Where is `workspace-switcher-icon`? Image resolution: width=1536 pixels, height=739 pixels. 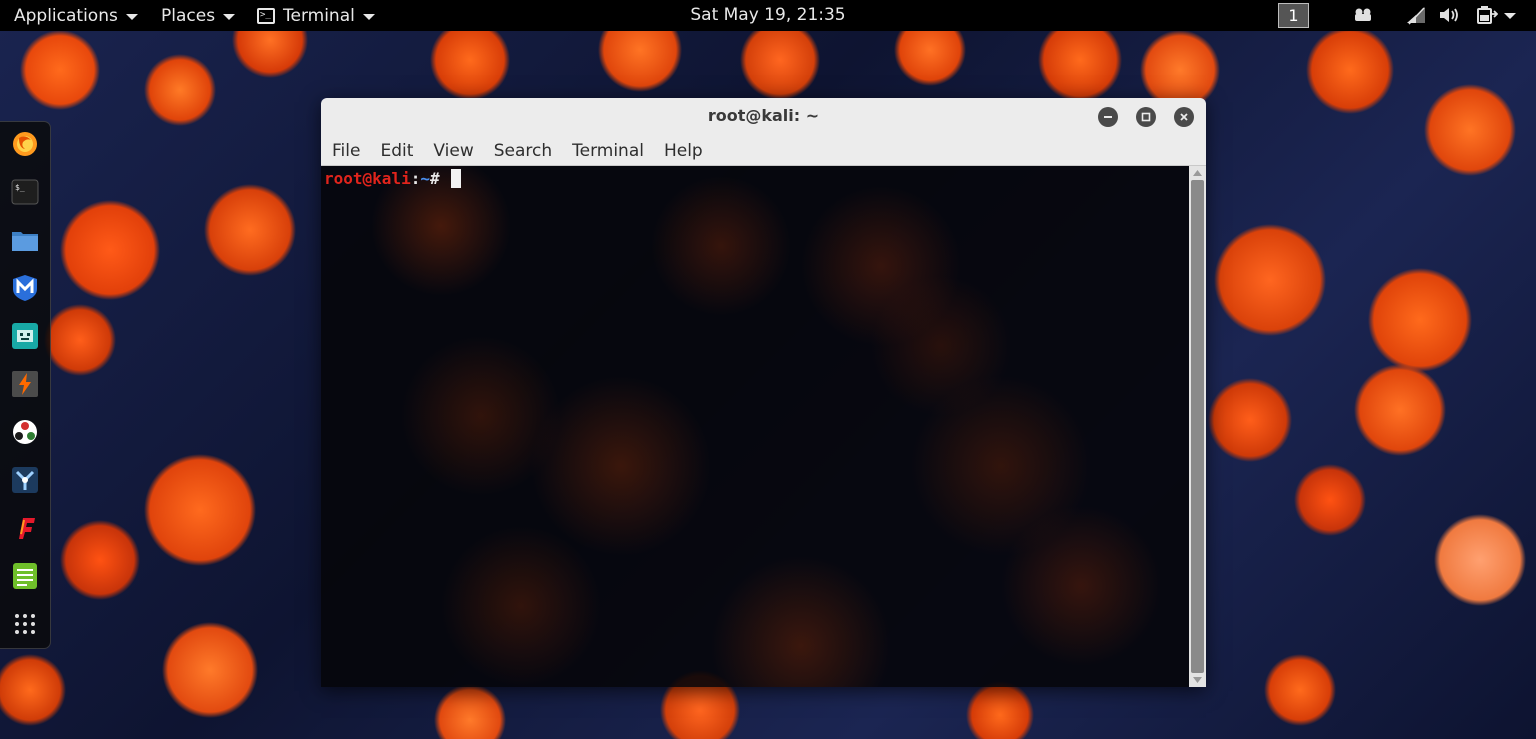 workspace-switcher-icon is located at coordinates (1363, 15).